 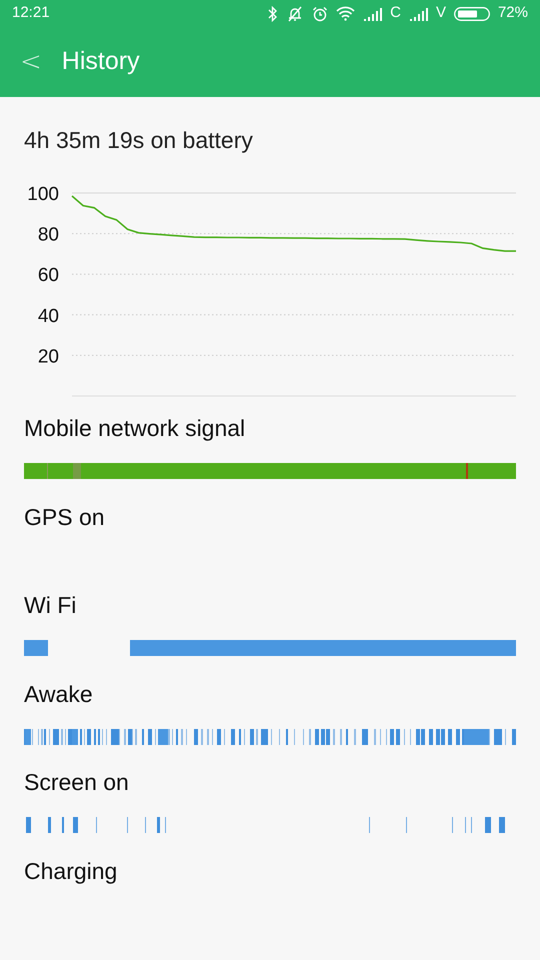 I want to click on muted-bell-icon, so click(x=295, y=14).